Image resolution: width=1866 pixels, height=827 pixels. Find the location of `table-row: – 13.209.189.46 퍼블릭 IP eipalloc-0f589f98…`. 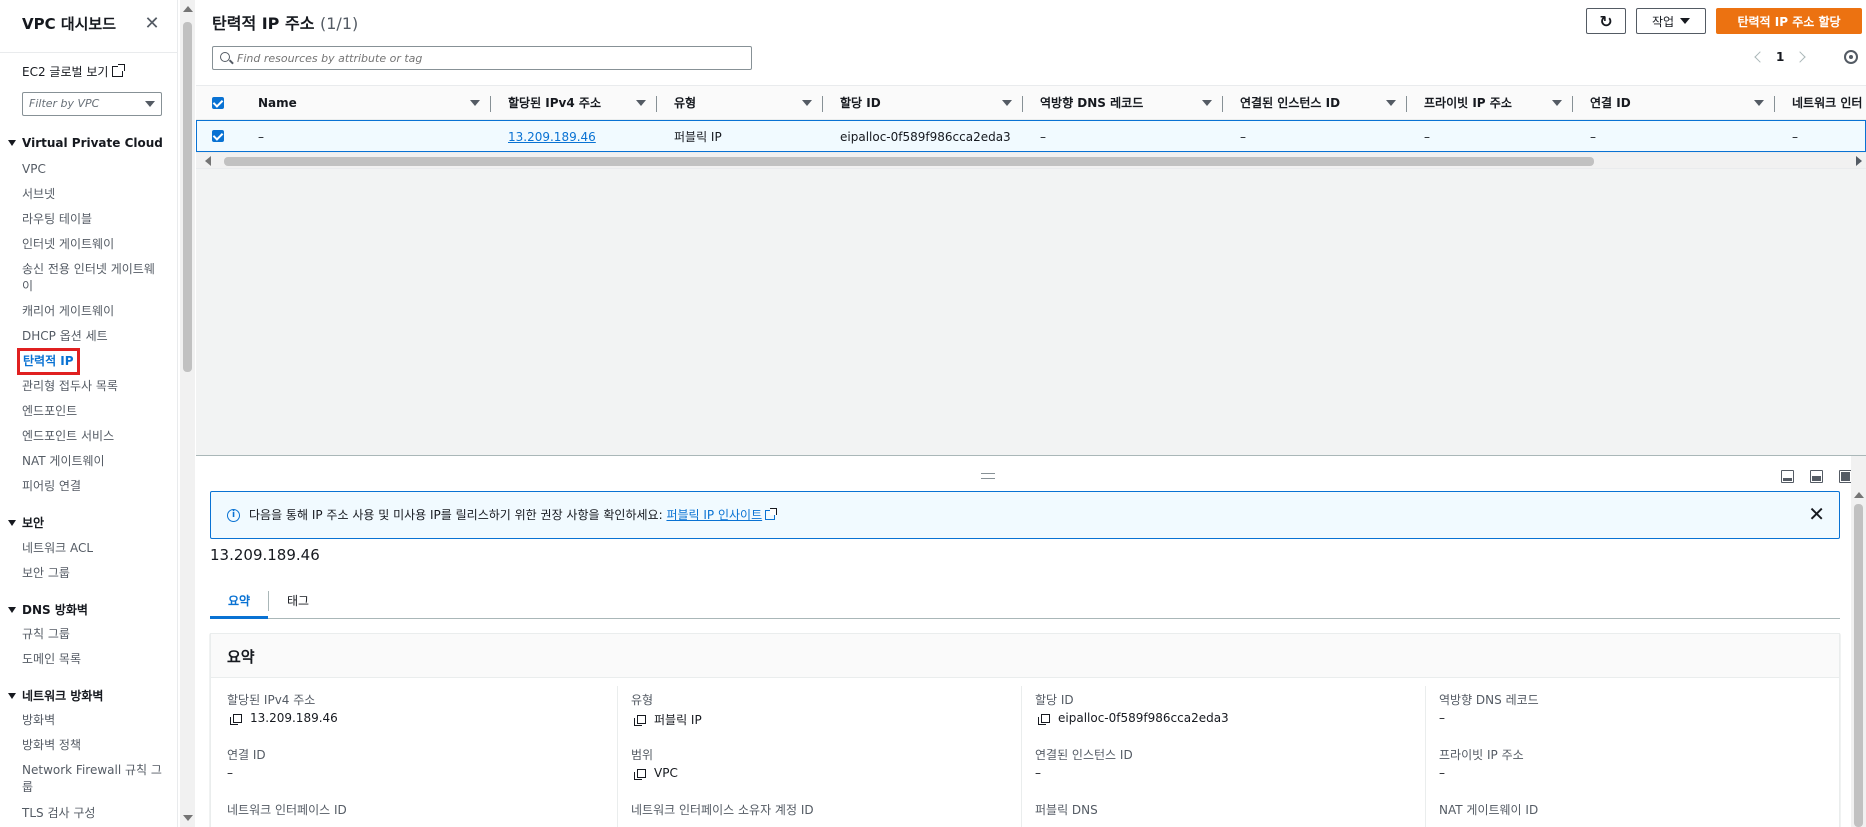

table-row: – 13.209.189.46 퍼블릭 IP eipalloc-0f589f98… is located at coordinates (1031, 136).